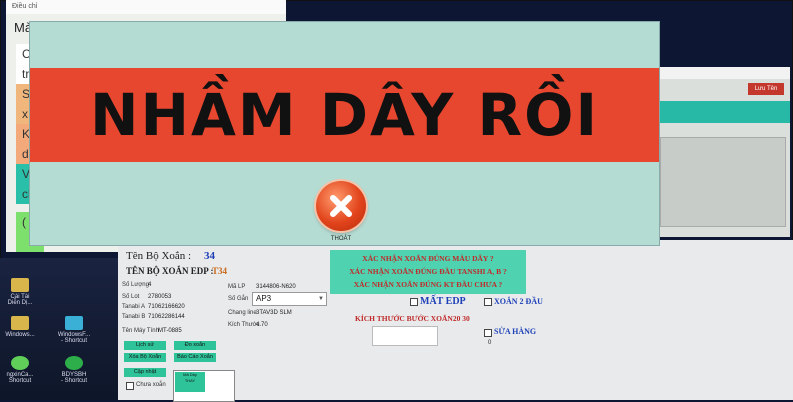  What do you see at coordinates (515, 331) in the screenshot?
I see `repair-label: SỬA HÀNG` at bounding box center [515, 331].